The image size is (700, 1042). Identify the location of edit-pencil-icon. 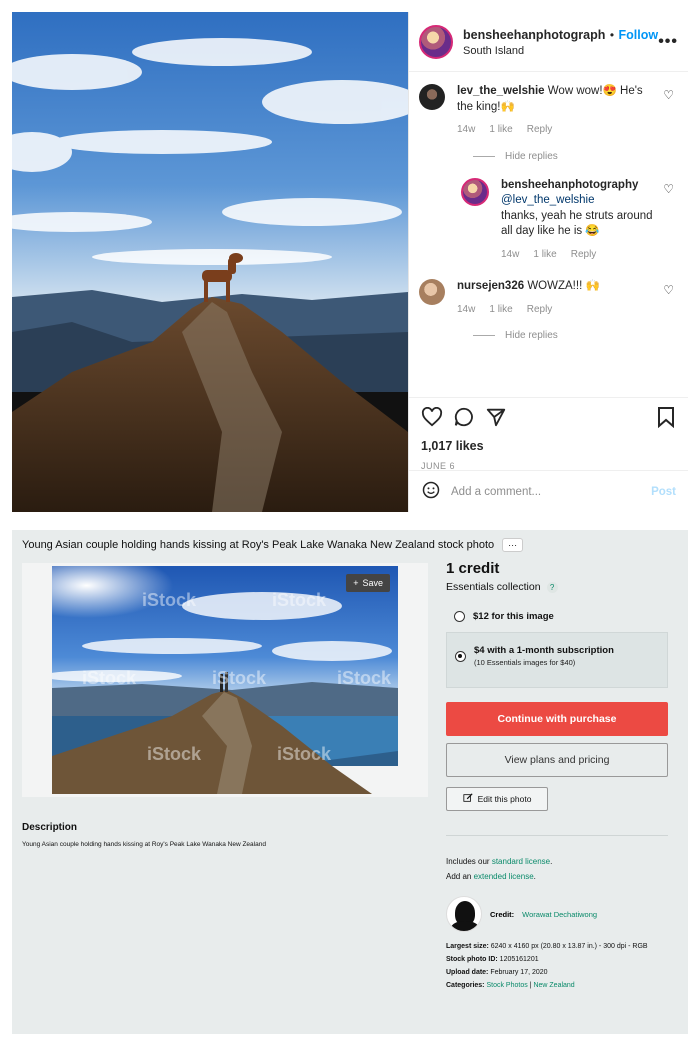
(467, 799).